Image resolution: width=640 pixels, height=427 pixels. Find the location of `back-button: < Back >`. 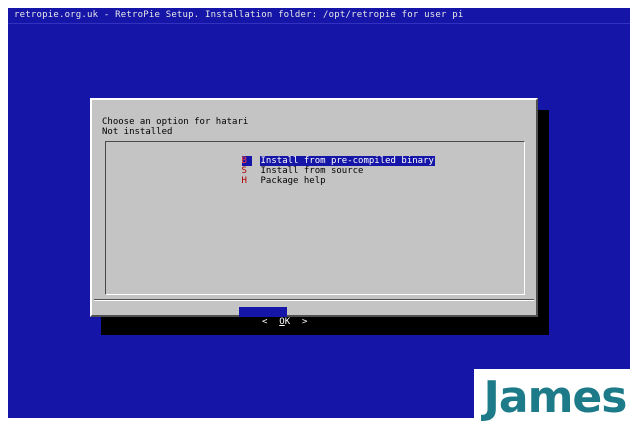

back-button: < Back > is located at coordinates (392, 317).